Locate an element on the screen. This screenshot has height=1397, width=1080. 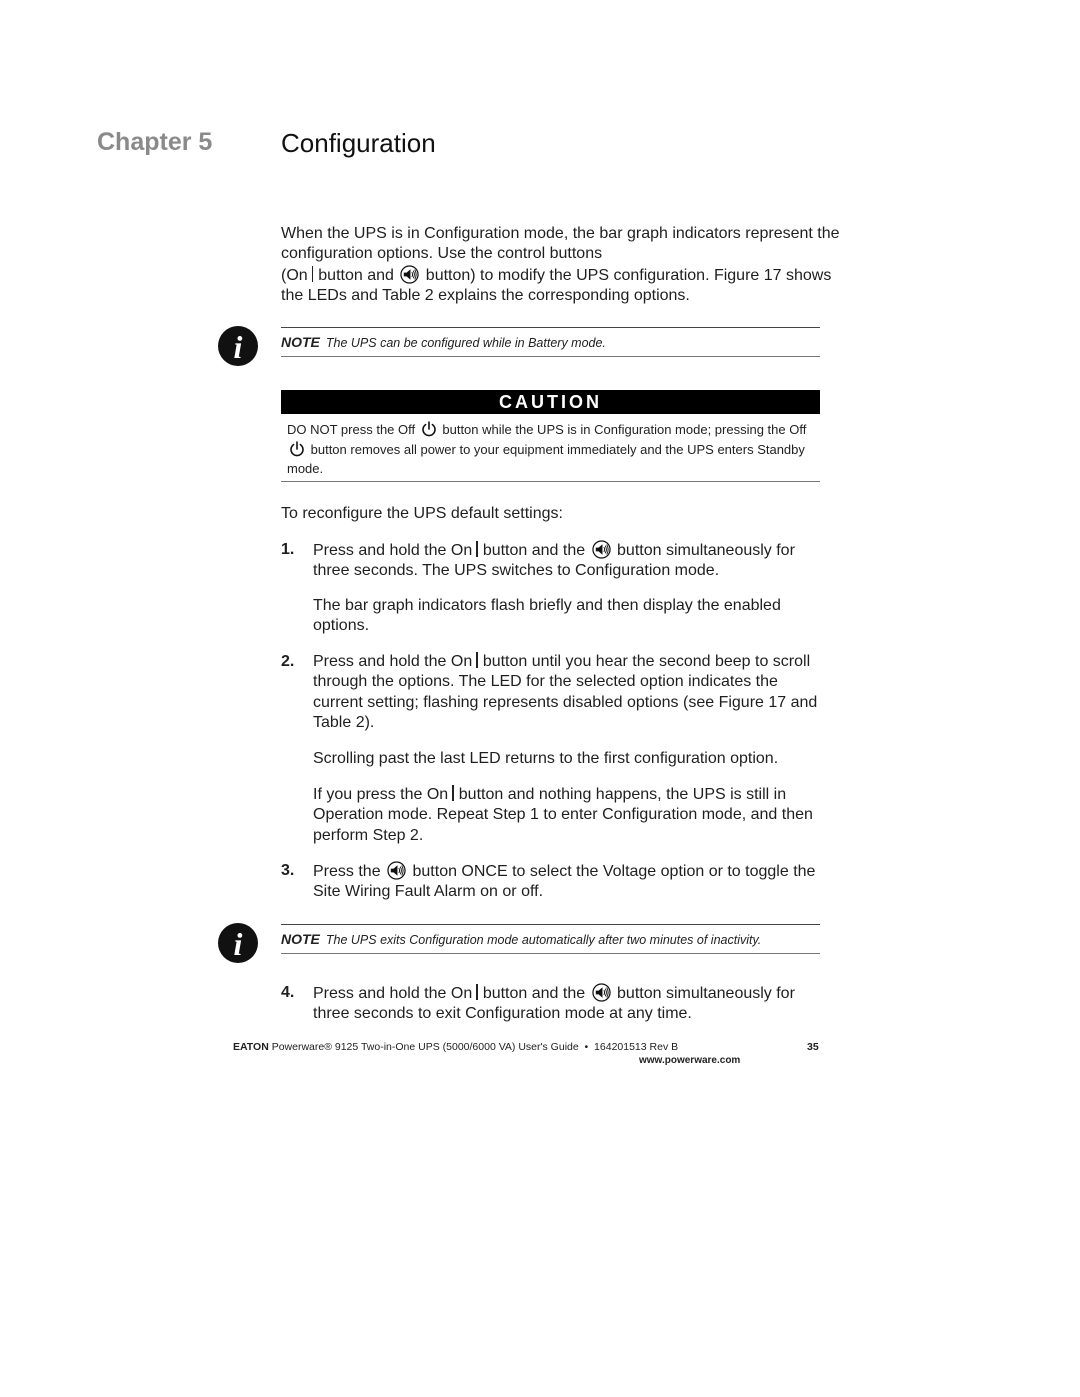
step-1-text-a: Press and hold the On is located at coordinates (393, 550).